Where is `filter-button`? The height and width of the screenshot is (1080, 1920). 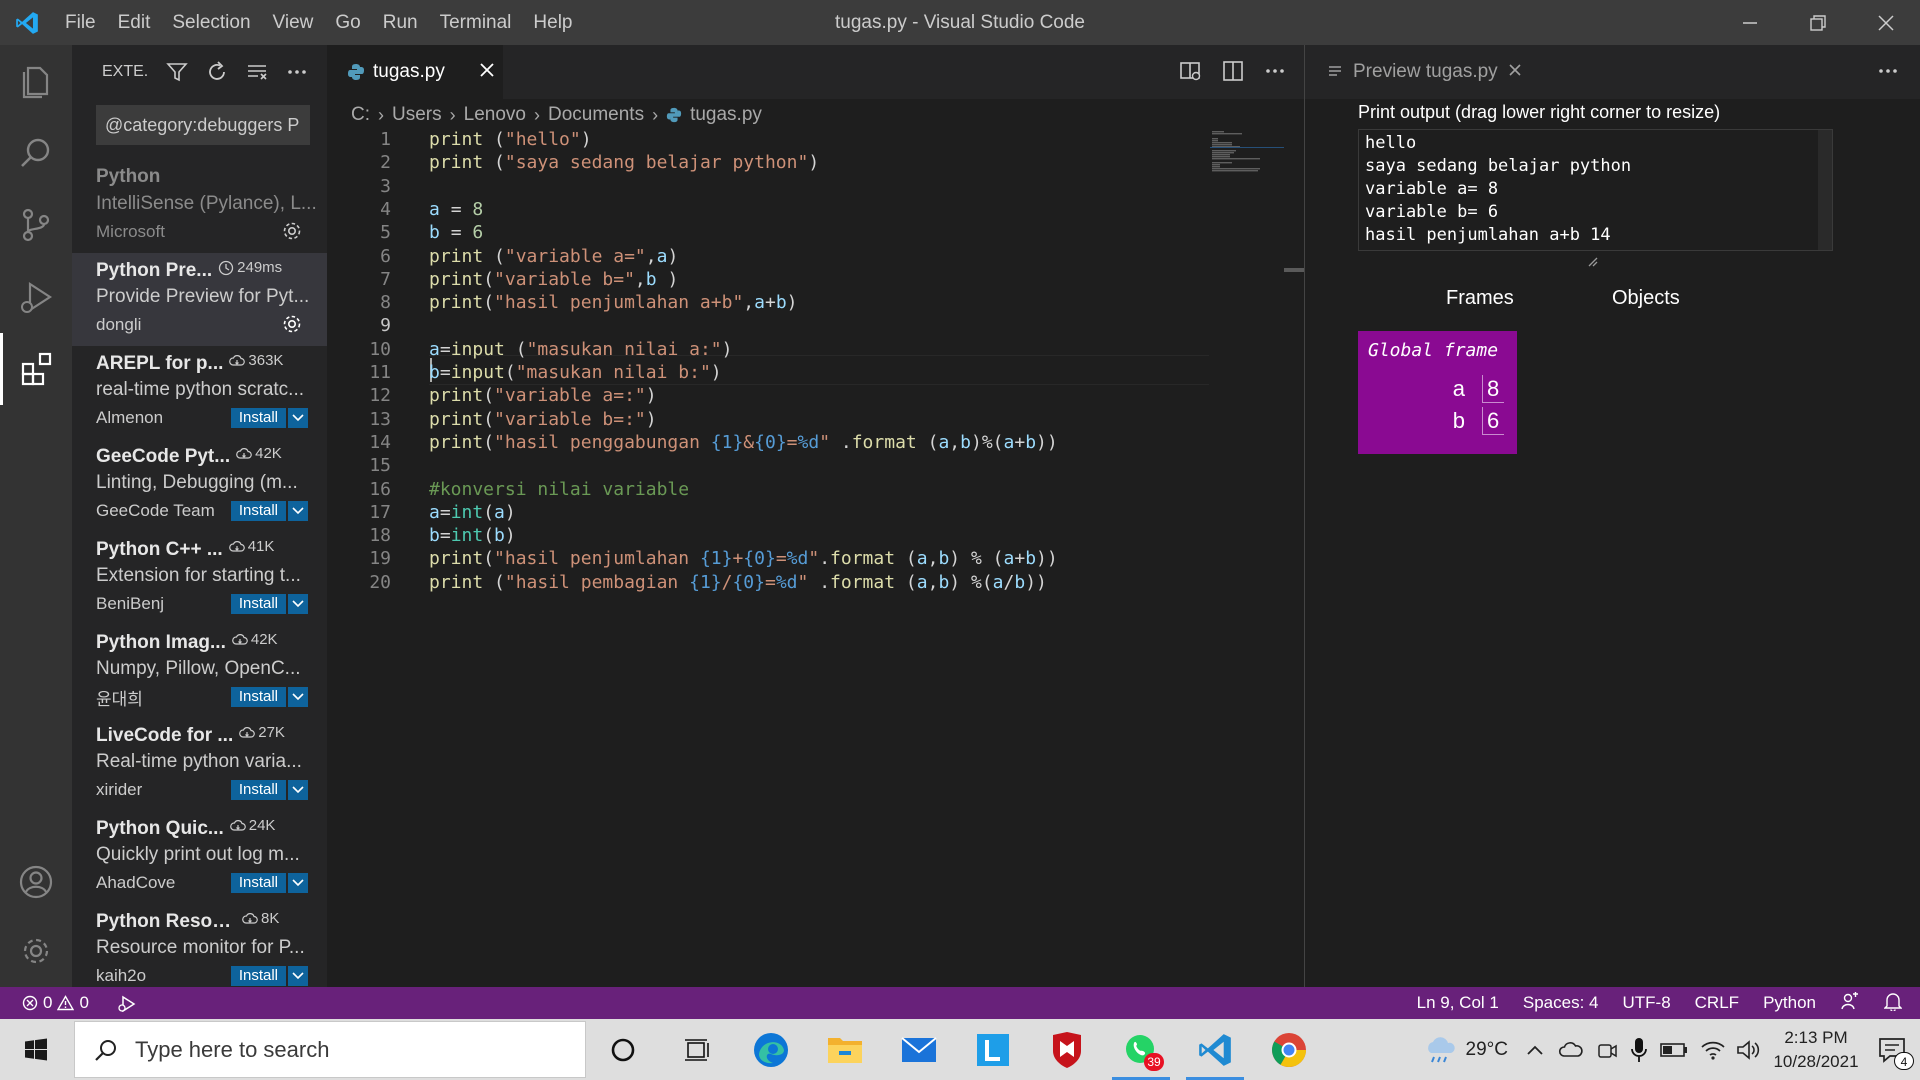 filter-button is located at coordinates (177, 72).